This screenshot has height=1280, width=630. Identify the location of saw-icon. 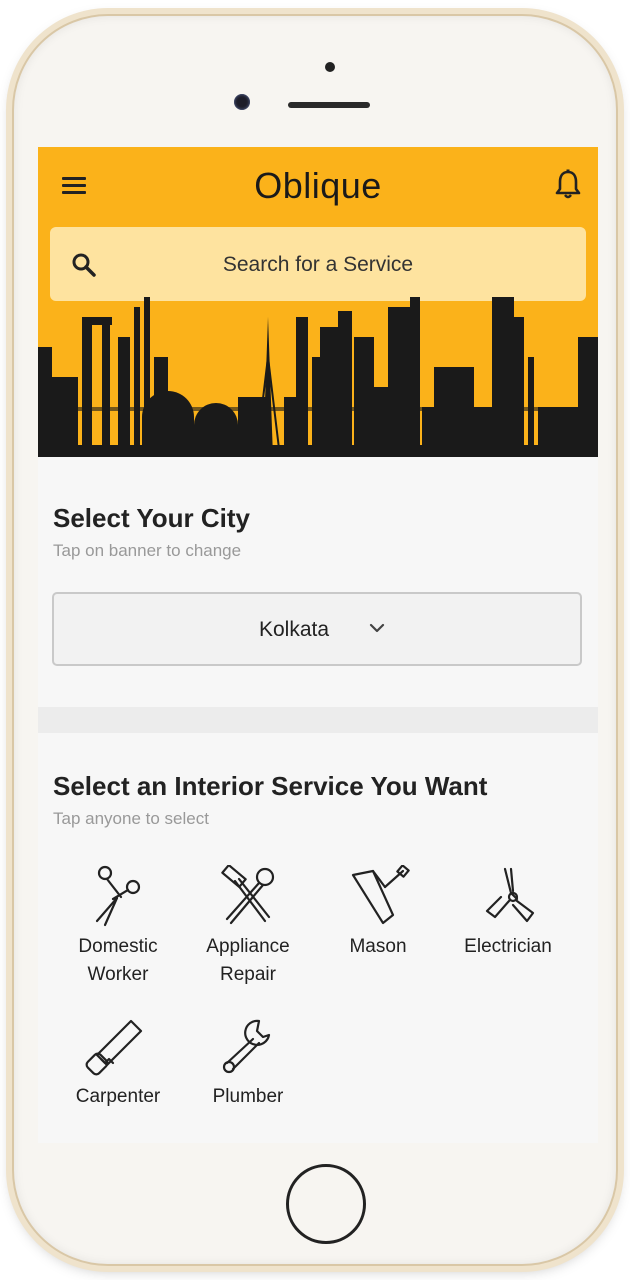
(114, 1047).